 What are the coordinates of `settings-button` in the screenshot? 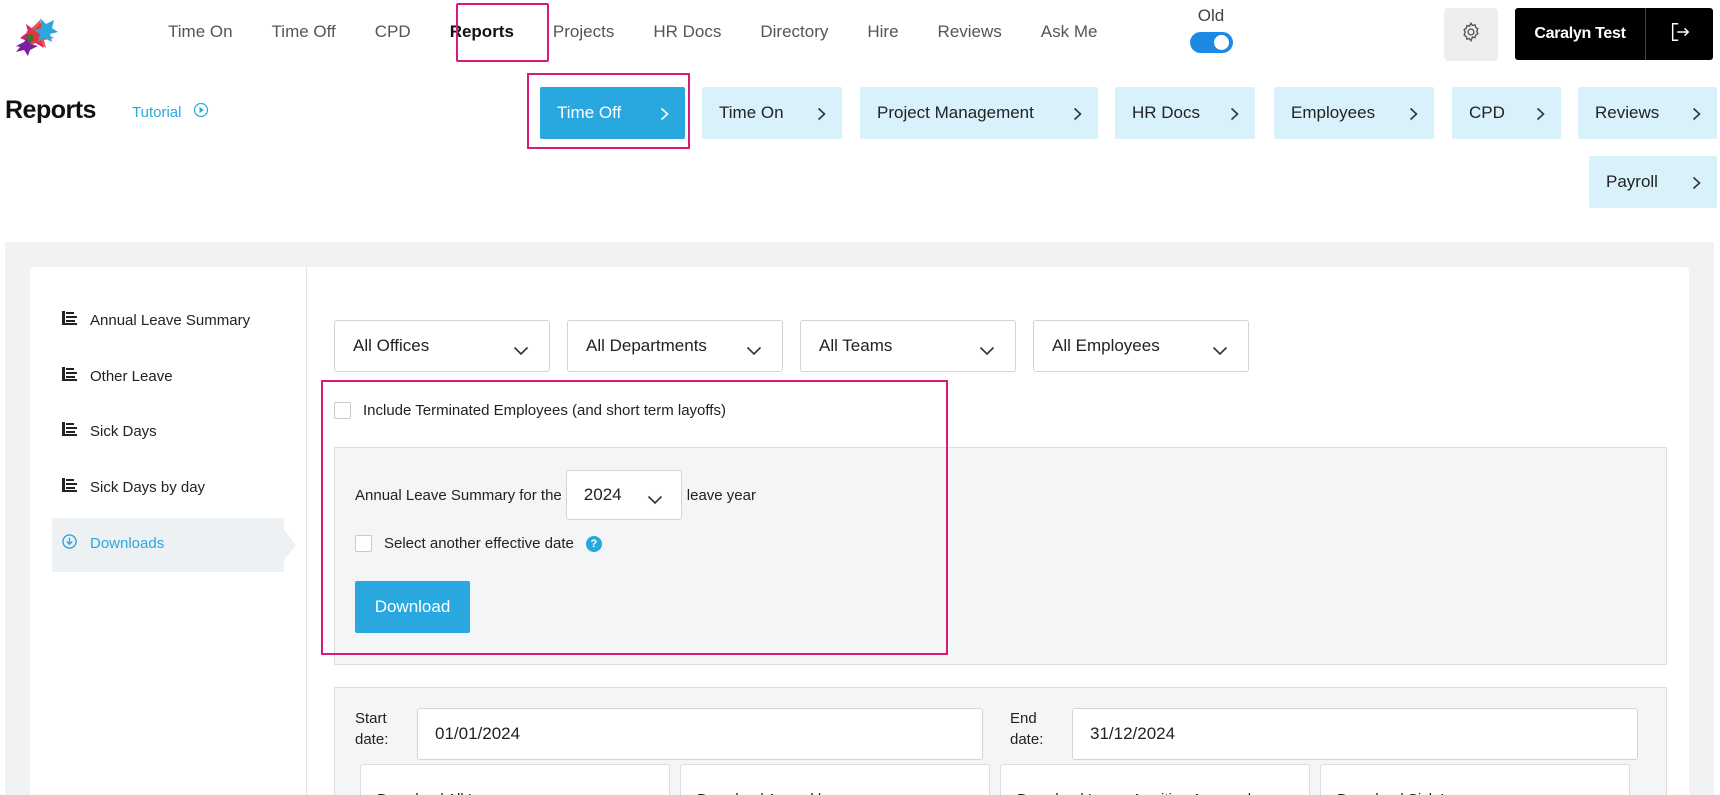 It's located at (1471, 34).